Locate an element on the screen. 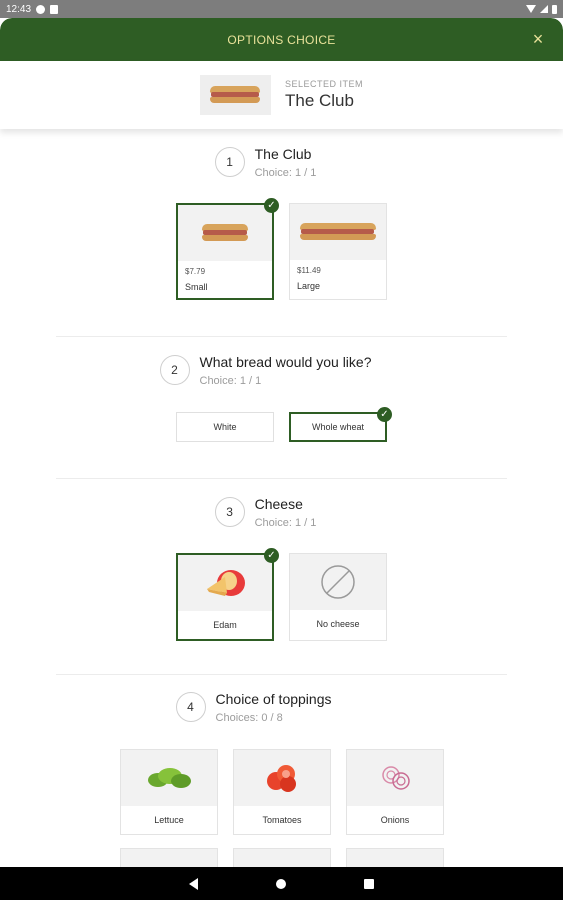  option-small: $7.79 Small ✓ is located at coordinates (227, 249).